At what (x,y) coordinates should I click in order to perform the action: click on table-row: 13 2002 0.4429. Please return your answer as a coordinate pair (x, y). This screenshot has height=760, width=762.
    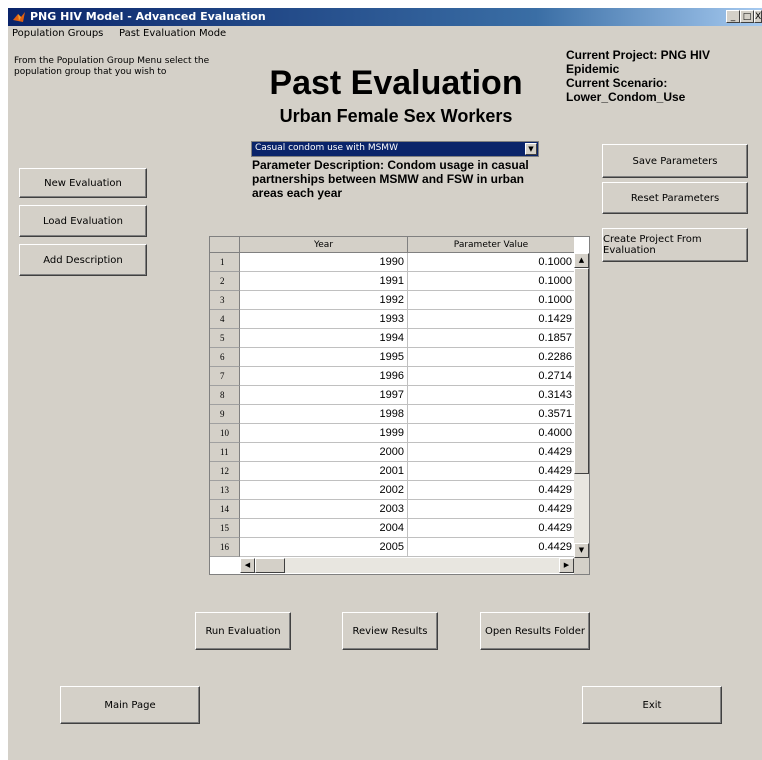
    Looking at the image, I should click on (392, 490).